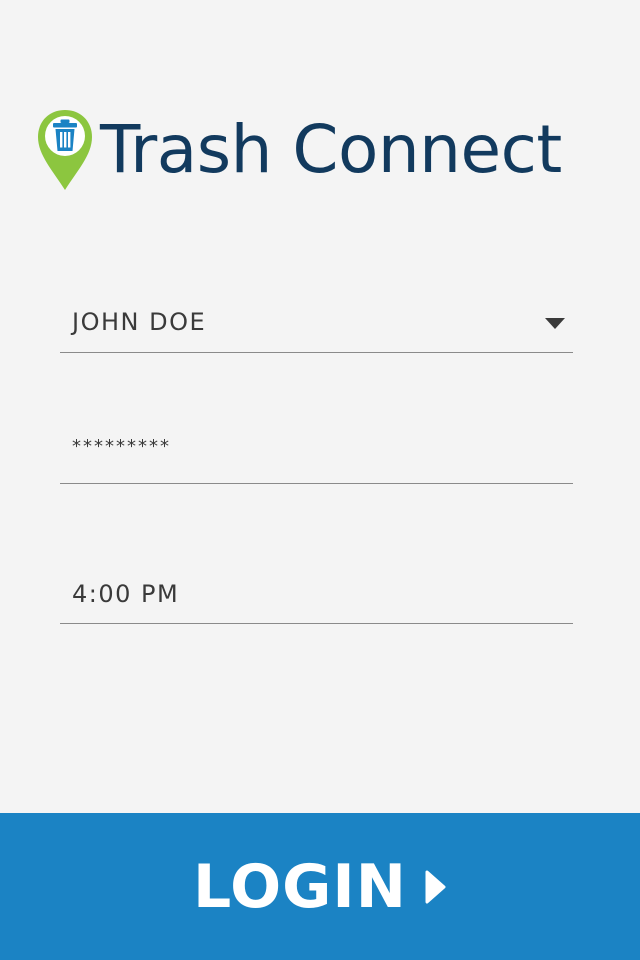 The height and width of the screenshot is (960, 640). I want to click on time-value: 4:00 PM, so click(126, 594).